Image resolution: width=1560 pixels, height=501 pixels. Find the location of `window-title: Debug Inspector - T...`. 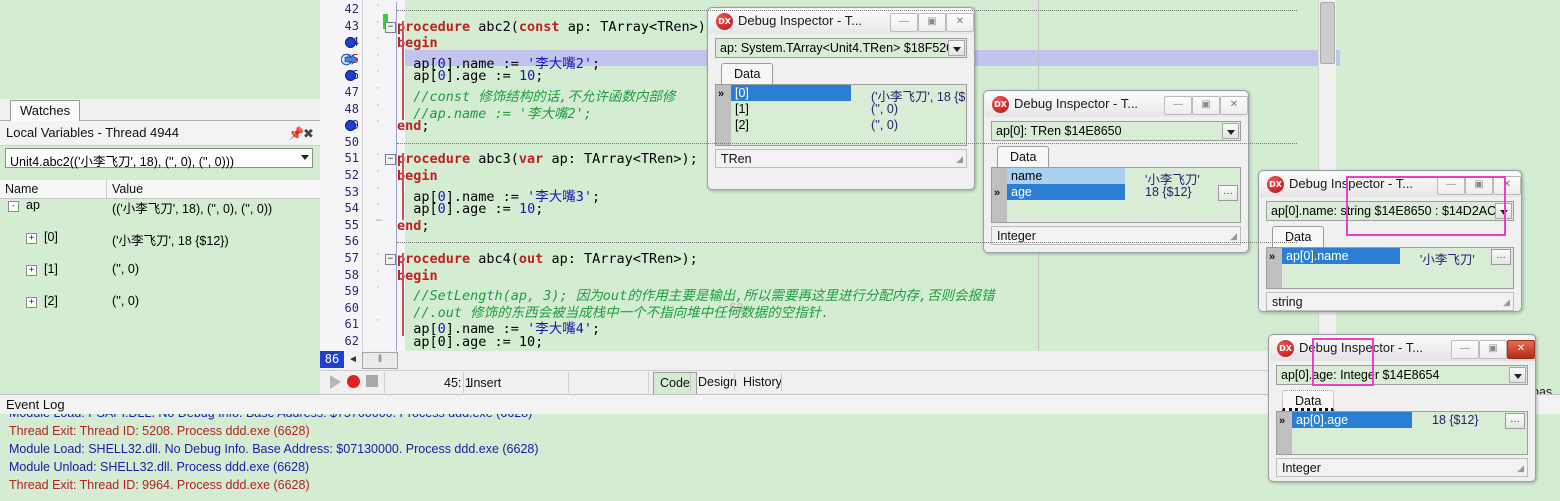

window-title: Debug Inspector - T... is located at coordinates (800, 20).